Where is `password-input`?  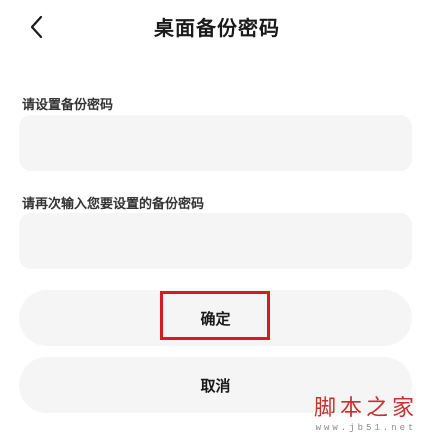
password-input is located at coordinates (215, 143).